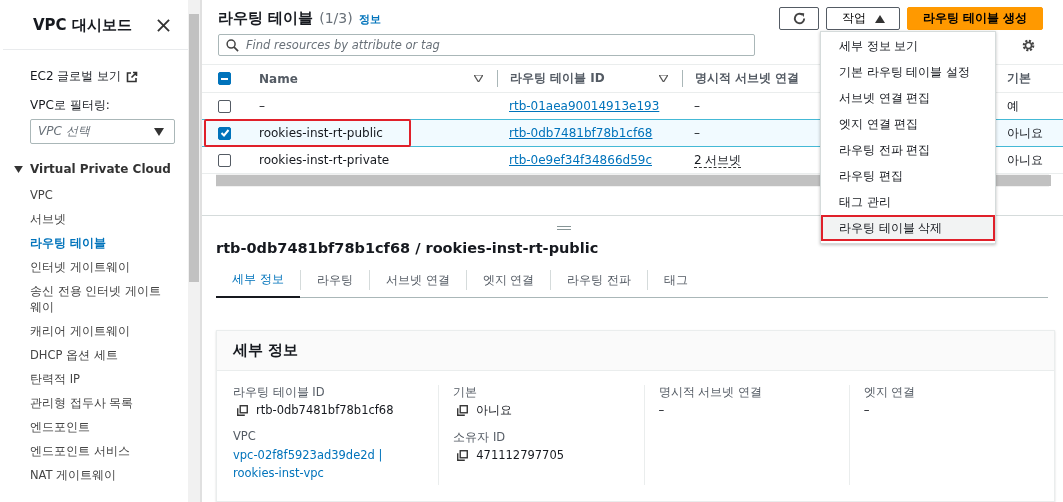 The image size is (1063, 502). Describe the element at coordinates (97, 355) in the screenshot. I see `nav-link: DHCP 옵션 세트` at that location.